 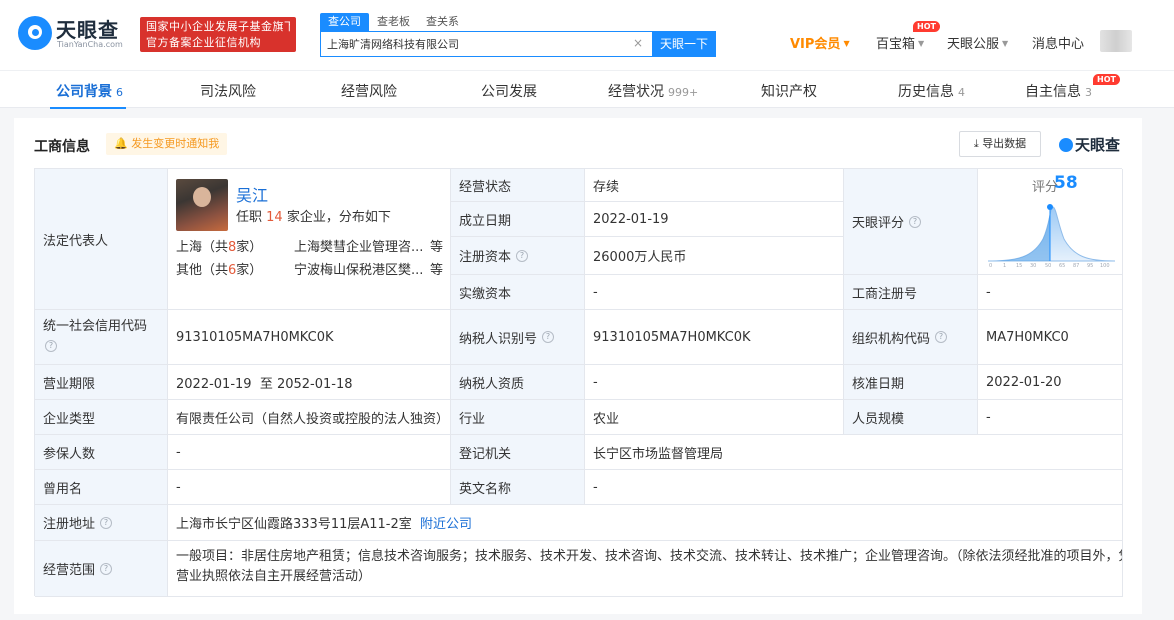 I want to click on tianyan-gongfu-label: 天眼公服, so click(x=973, y=44).